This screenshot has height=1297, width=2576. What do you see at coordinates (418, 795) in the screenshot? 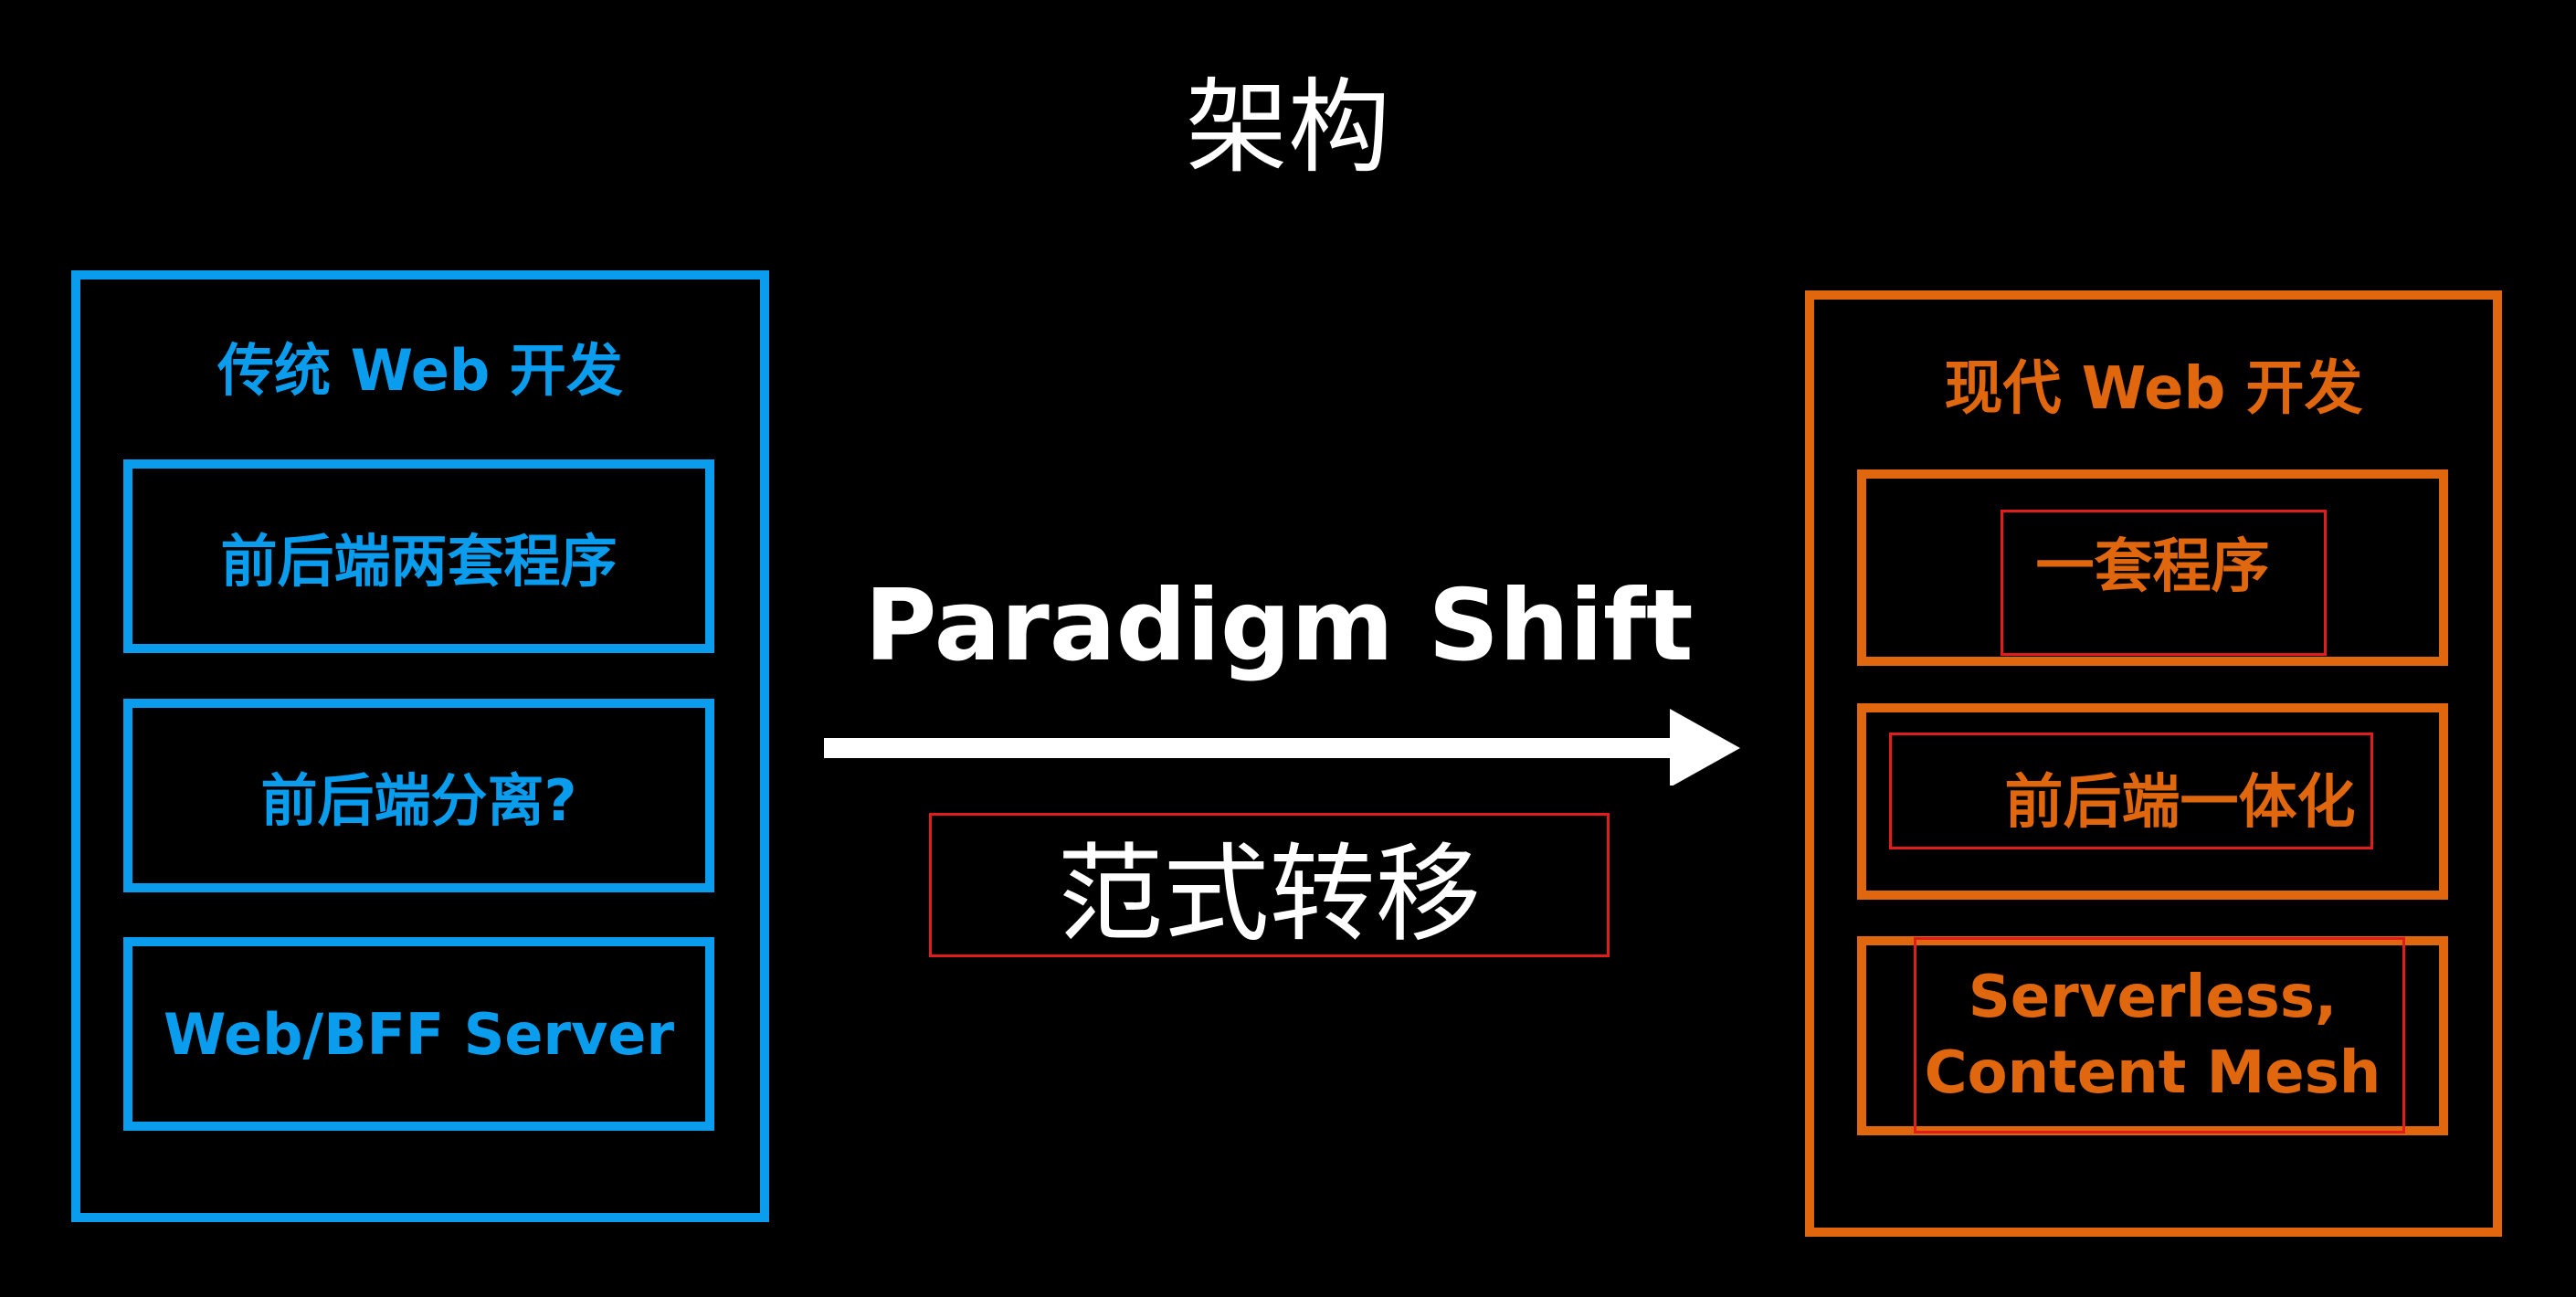
I see `traditional-item-separation: 前后端分离?` at bounding box center [418, 795].